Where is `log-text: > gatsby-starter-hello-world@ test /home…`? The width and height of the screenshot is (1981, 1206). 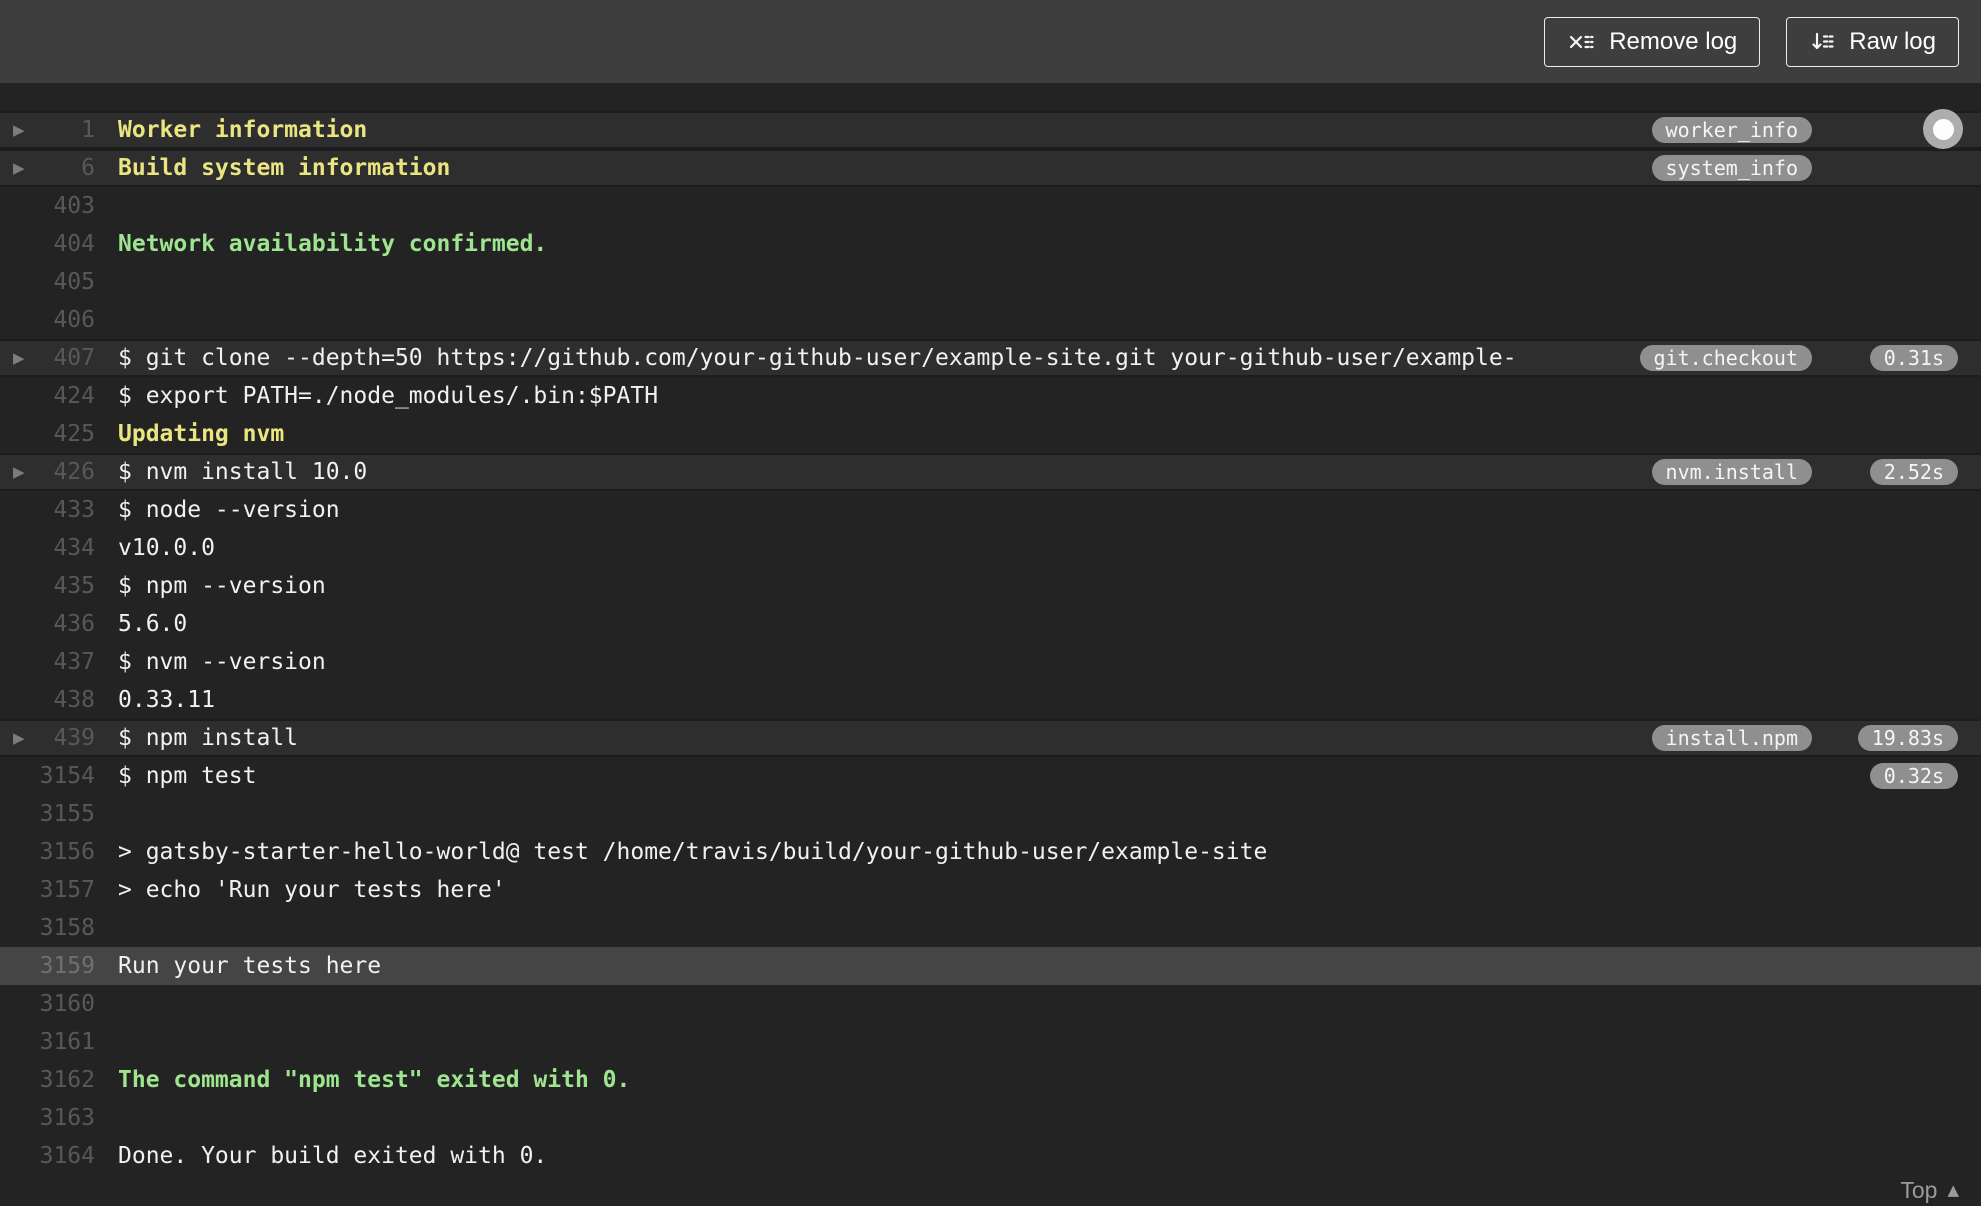 log-text: > gatsby-starter-hello-world@ test /home… is located at coordinates (693, 852).